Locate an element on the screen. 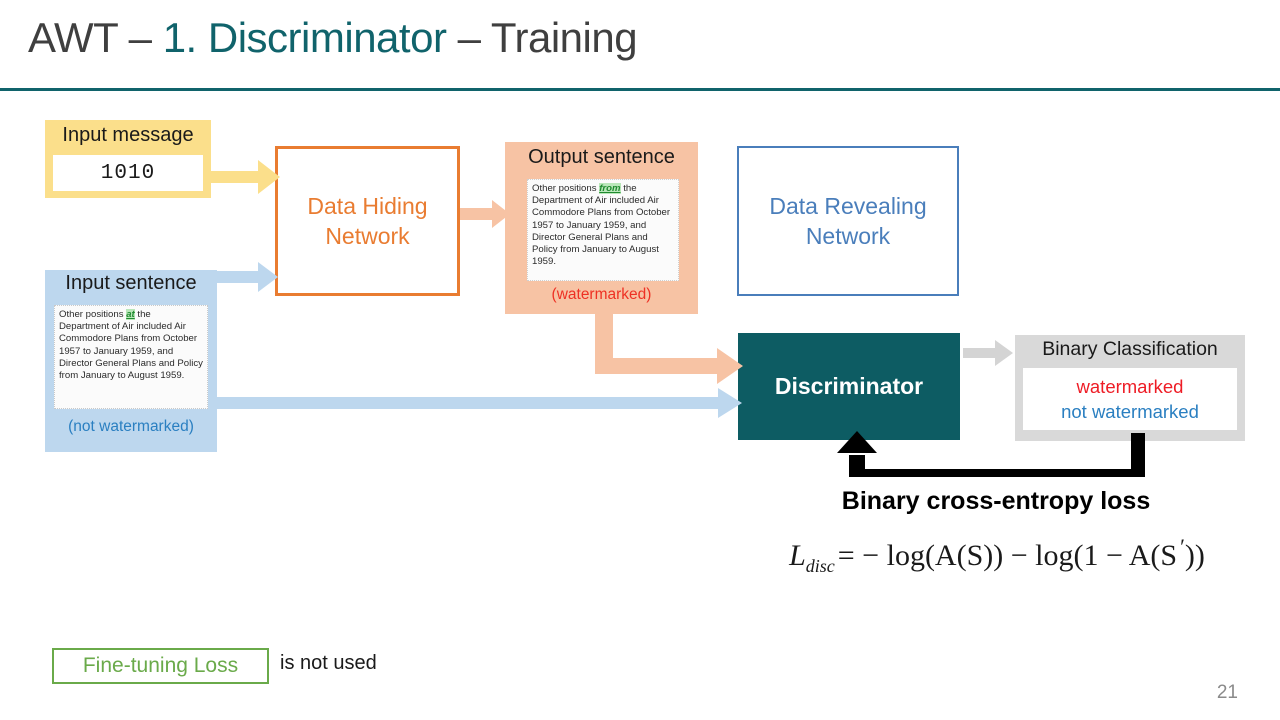  arrow-sentence-to-hiding-icon is located at coordinates (246, 277).